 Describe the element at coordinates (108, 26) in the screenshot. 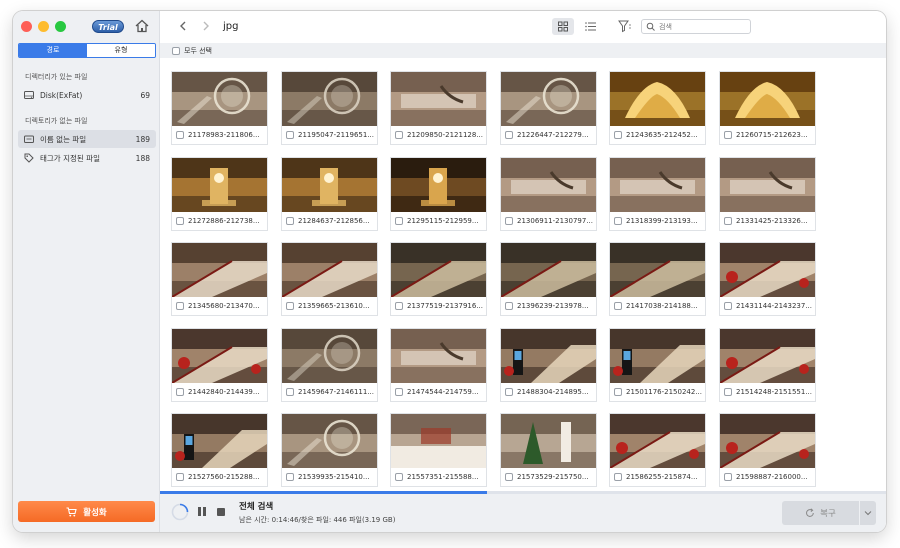

I see `trial-badge: Trial` at that location.